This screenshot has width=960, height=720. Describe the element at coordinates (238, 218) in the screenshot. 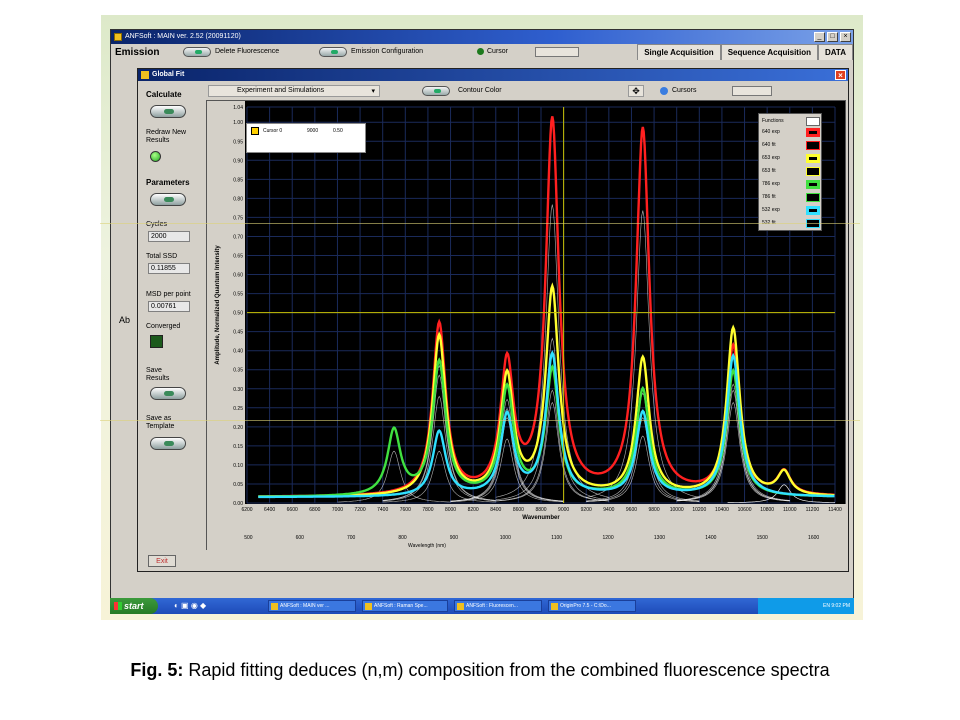

I see `y-tick-label: 0.75` at that location.